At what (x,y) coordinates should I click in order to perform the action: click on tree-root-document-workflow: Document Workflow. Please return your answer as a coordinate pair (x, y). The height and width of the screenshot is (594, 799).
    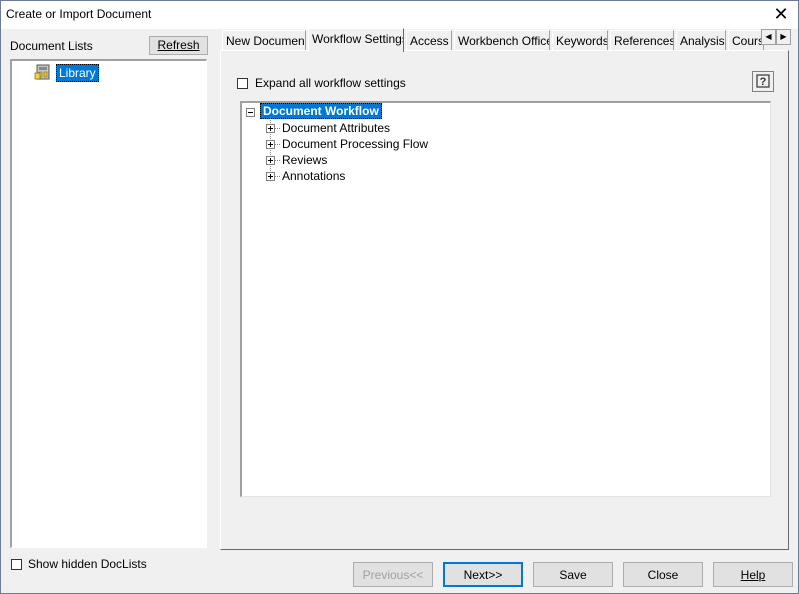
    Looking at the image, I should click on (321, 111).